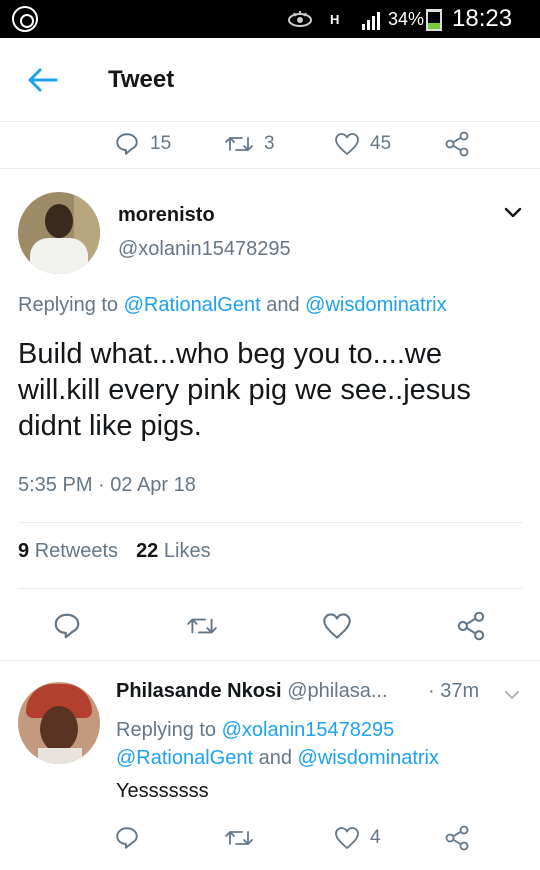 The image size is (540, 870). Describe the element at coordinates (141, 79) in the screenshot. I see `page-title: Tweet` at that location.